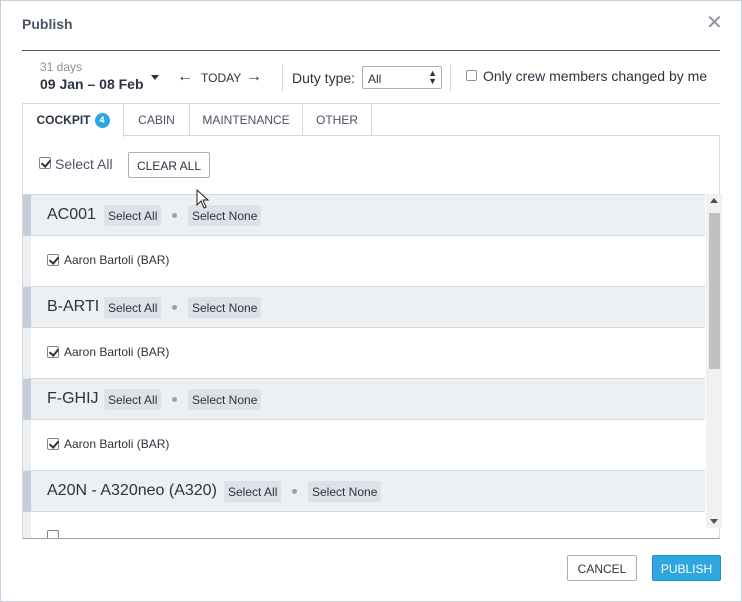 This screenshot has width=742, height=602. I want to click on tab-cockpit: COCKPIT 4, so click(73, 120).